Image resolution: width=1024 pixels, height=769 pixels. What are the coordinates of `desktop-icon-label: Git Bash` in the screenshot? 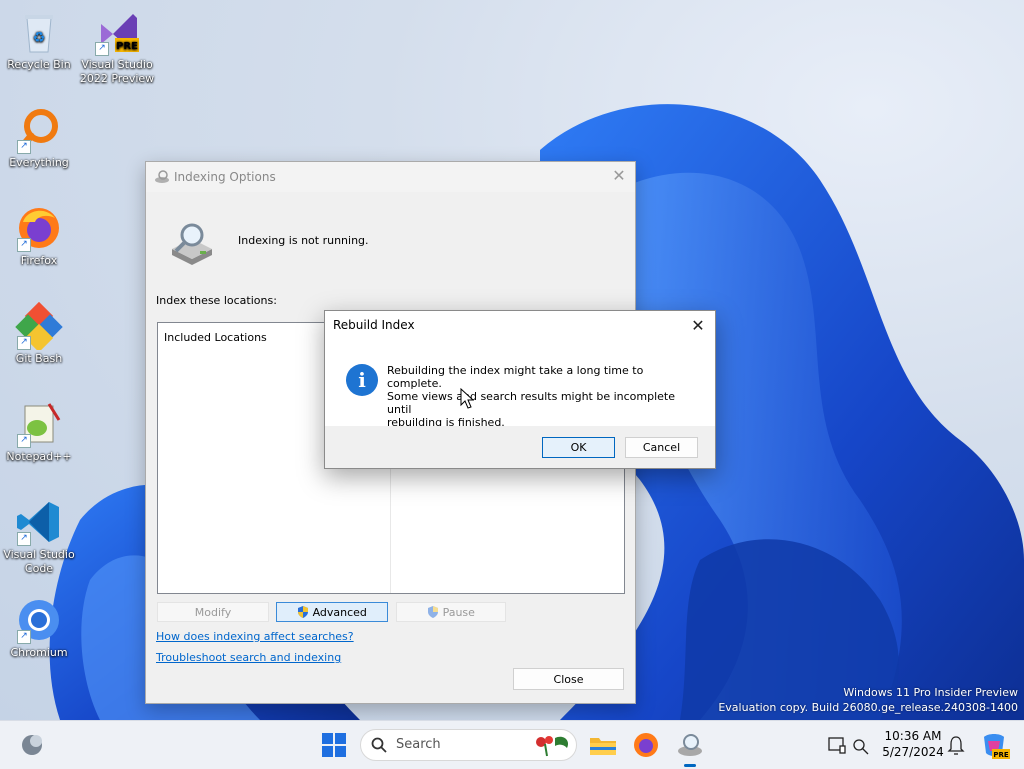 It's located at (39, 358).